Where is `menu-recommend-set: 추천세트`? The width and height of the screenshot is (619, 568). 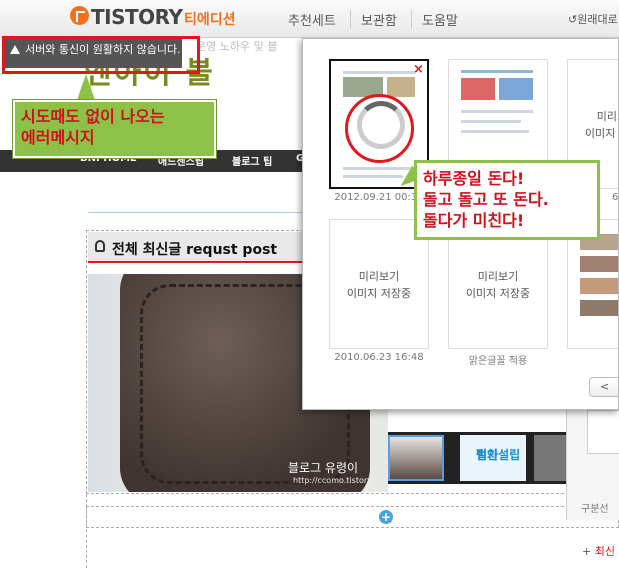
menu-recommend-set: 추천세트 is located at coordinates (317, 19).